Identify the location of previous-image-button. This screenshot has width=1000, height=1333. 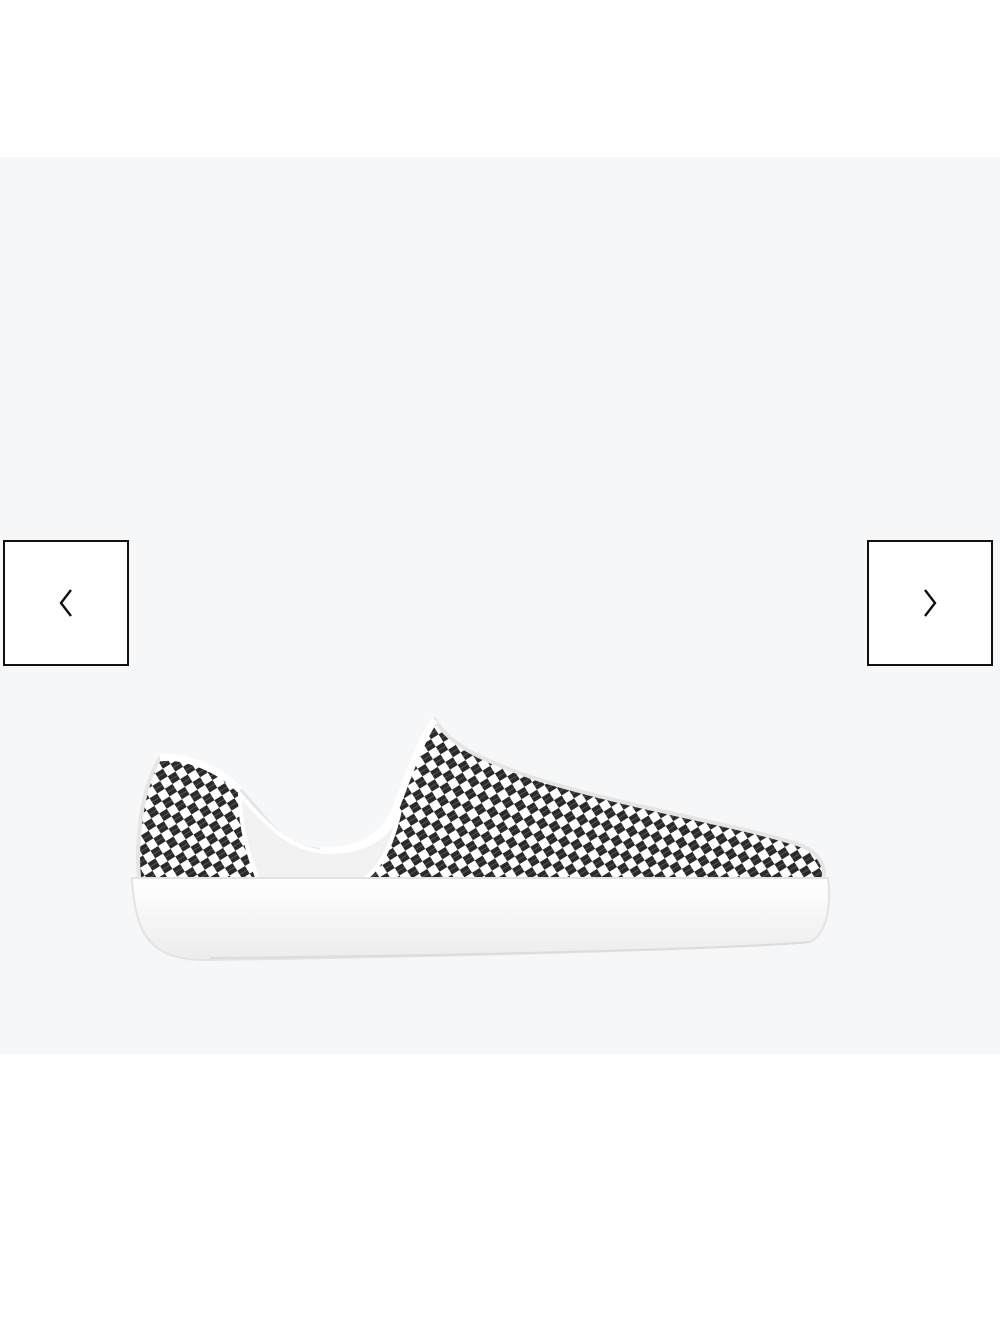
(66, 603).